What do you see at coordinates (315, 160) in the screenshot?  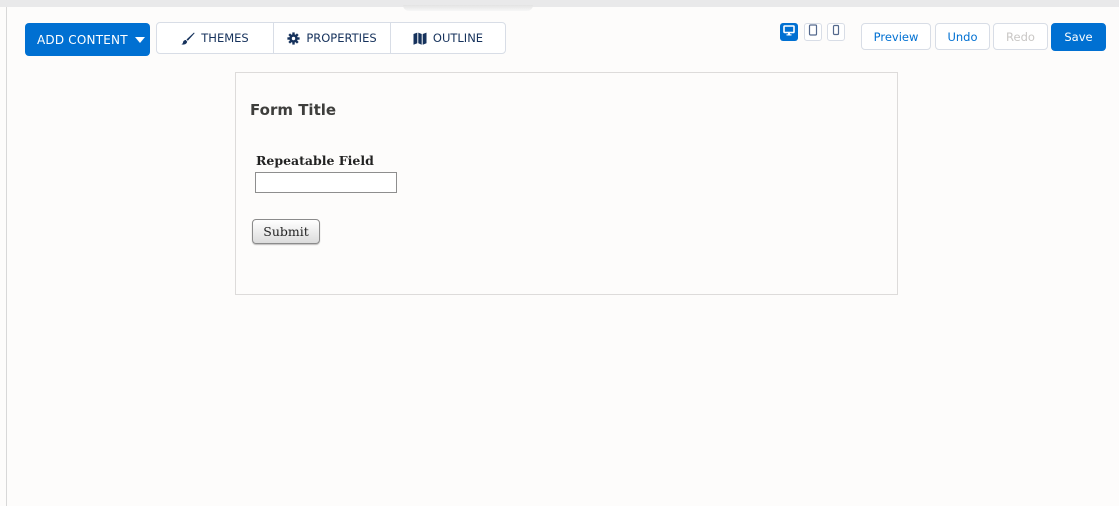 I see `repeatable-field-label: Repeatable Field` at bounding box center [315, 160].